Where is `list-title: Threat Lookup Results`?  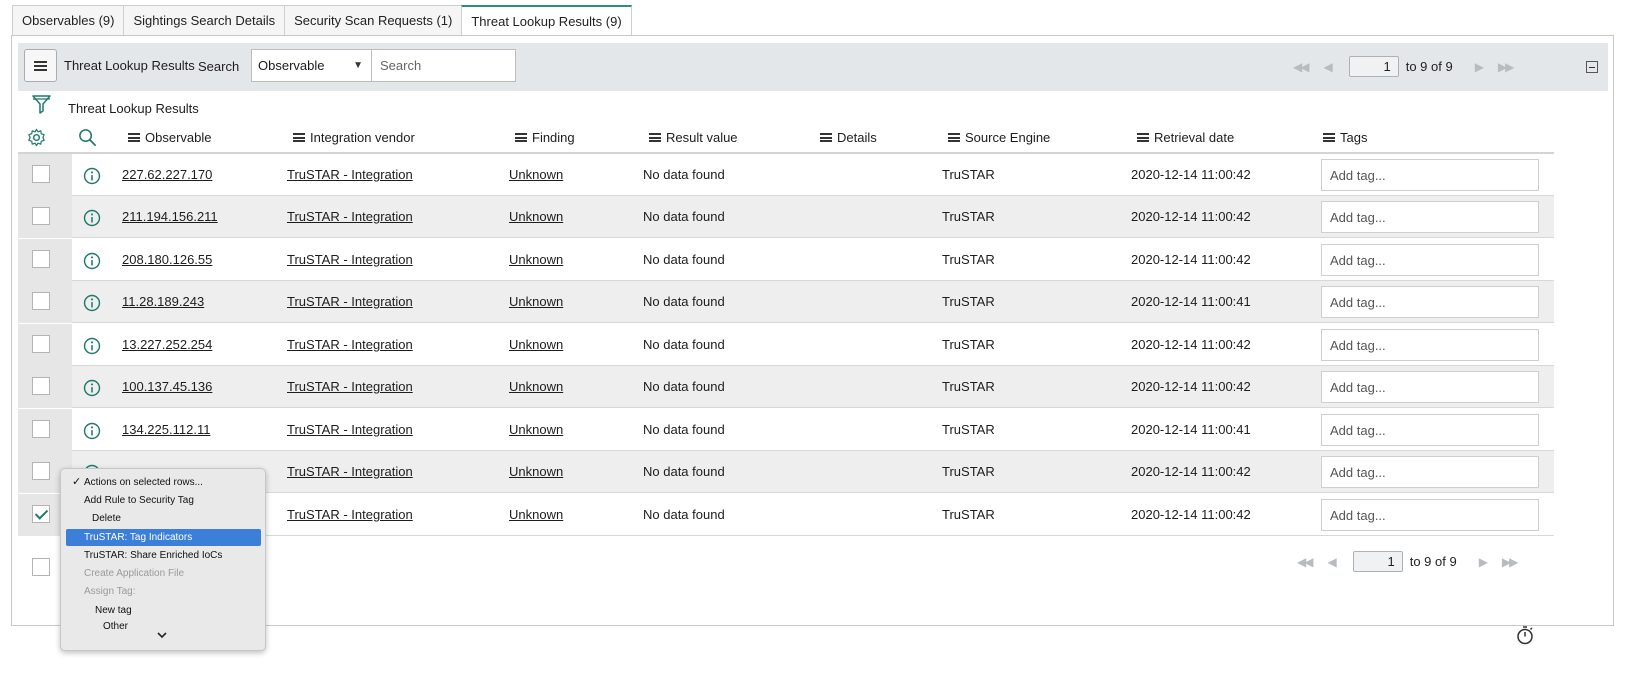
list-title: Threat Lookup Results is located at coordinates (133, 108).